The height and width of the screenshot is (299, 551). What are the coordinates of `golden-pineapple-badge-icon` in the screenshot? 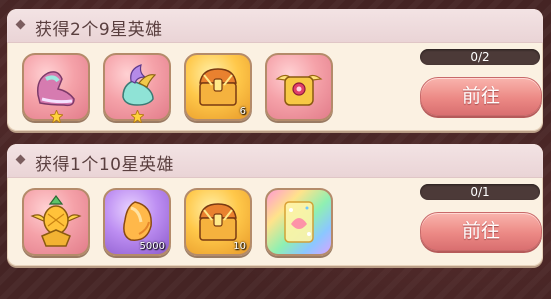 It's located at (56, 221).